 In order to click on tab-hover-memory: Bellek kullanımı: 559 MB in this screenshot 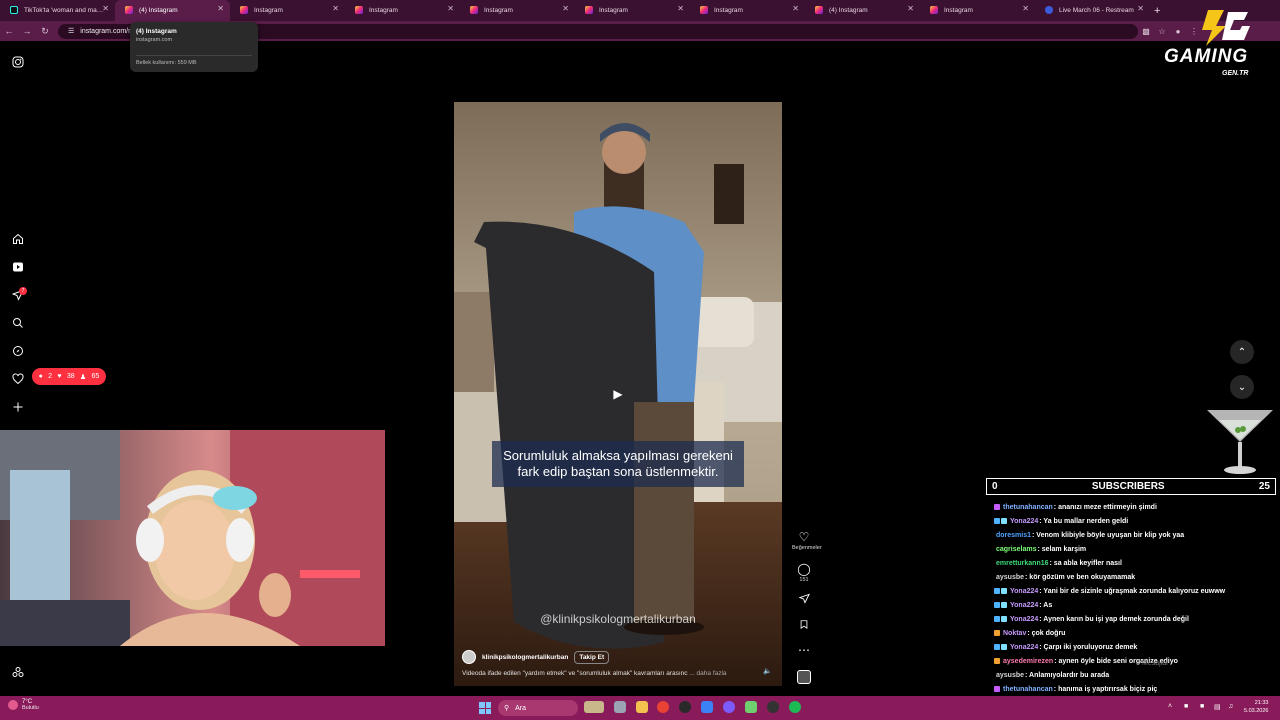, I will do `click(194, 60)`.